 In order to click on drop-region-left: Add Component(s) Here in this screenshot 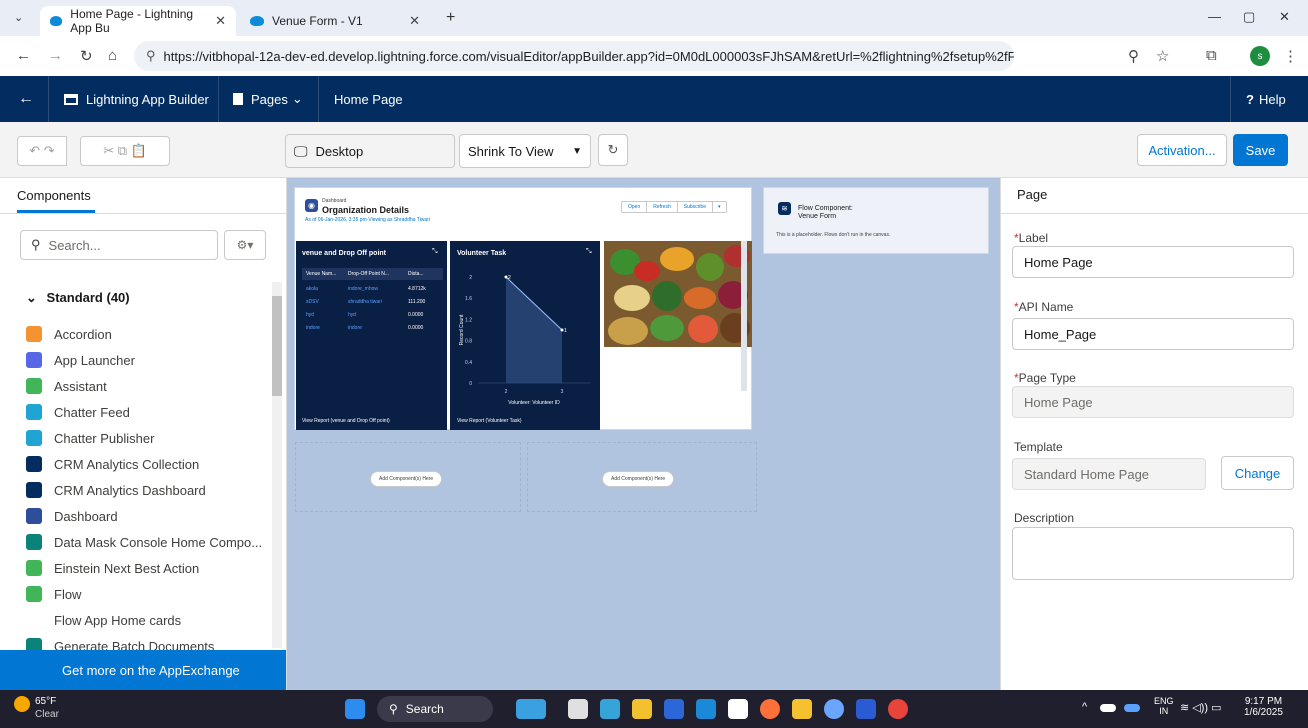, I will do `click(408, 477)`.